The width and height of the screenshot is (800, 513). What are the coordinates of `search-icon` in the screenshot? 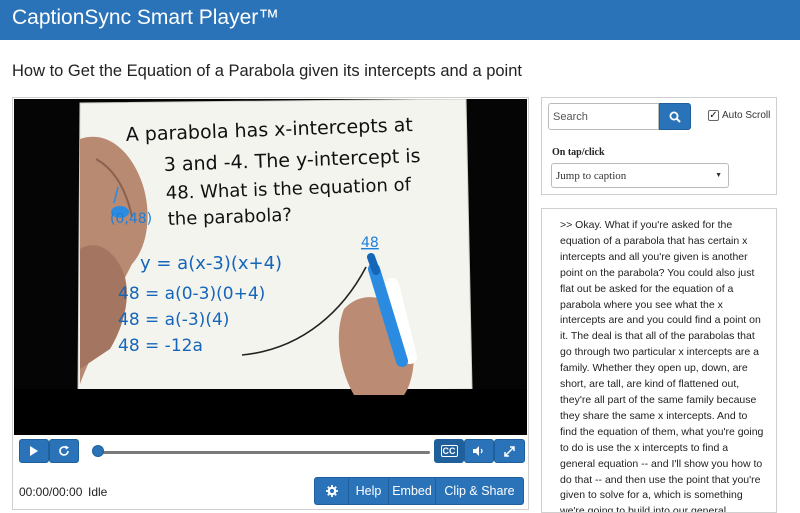 It's located at (675, 117).